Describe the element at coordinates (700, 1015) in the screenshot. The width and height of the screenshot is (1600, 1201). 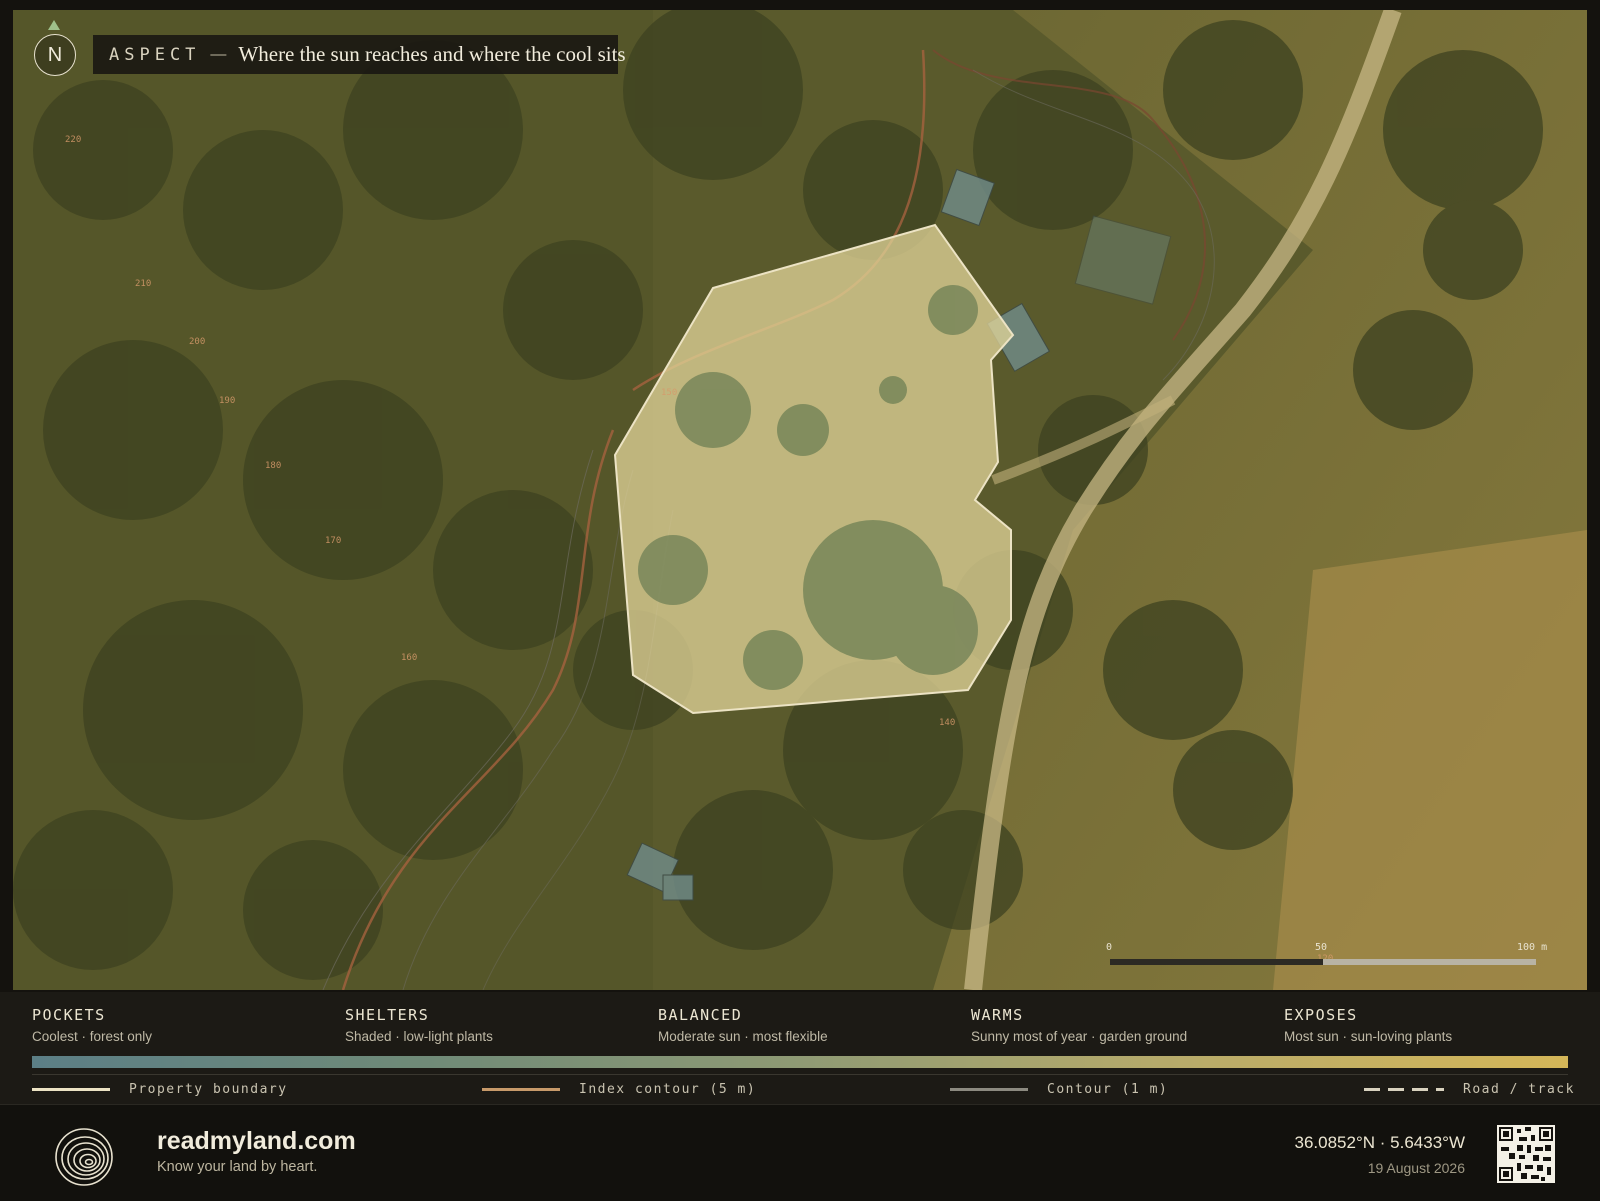
I see `category-name: BALANCED` at that location.